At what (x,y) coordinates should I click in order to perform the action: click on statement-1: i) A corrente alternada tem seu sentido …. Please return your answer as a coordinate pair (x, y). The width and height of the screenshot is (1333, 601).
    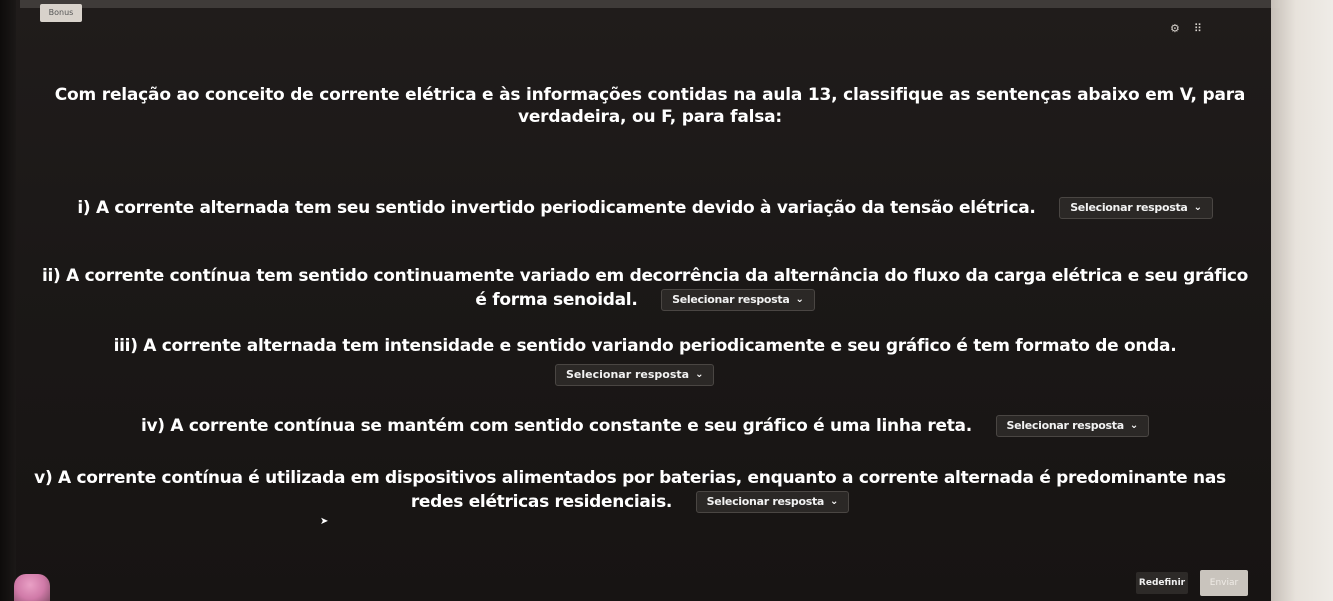
    Looking at the image, I should click on (645, 208).